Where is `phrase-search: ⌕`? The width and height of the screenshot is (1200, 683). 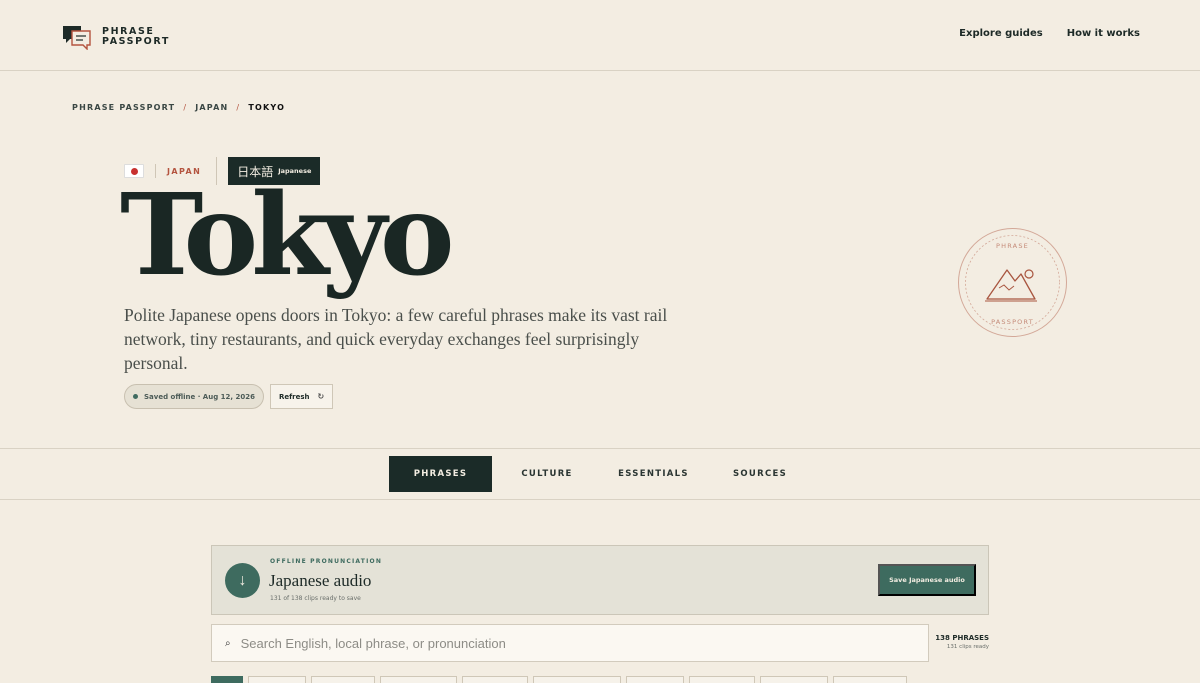 phrase-search: ⌕ is located at coordinates (570, 643).